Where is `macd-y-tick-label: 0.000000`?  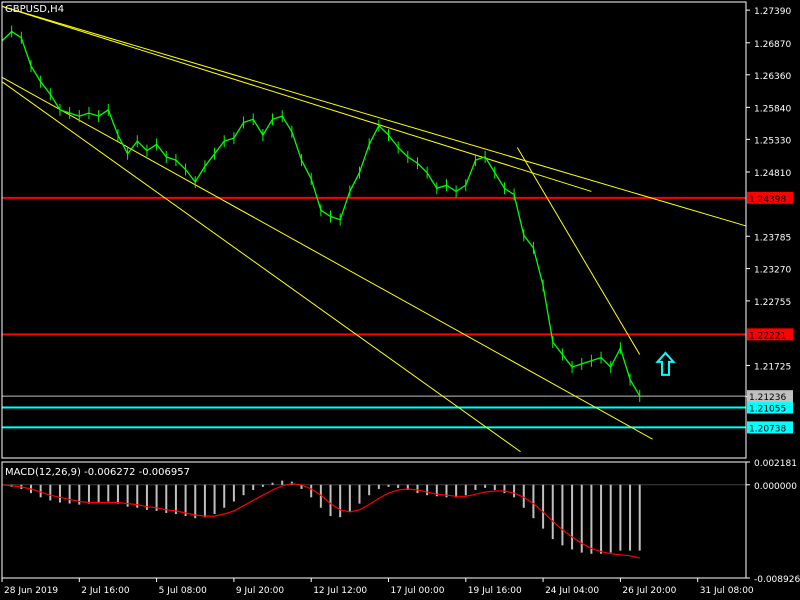 macd-y-tick-label: 0.000000 is located at coordinates (775, 487).